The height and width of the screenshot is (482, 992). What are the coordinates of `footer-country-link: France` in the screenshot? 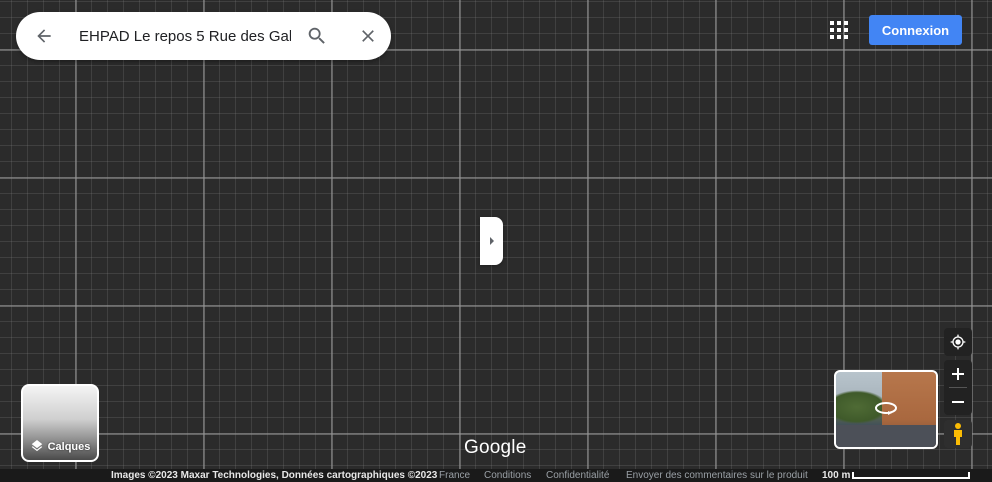 It's located at (454, 475).